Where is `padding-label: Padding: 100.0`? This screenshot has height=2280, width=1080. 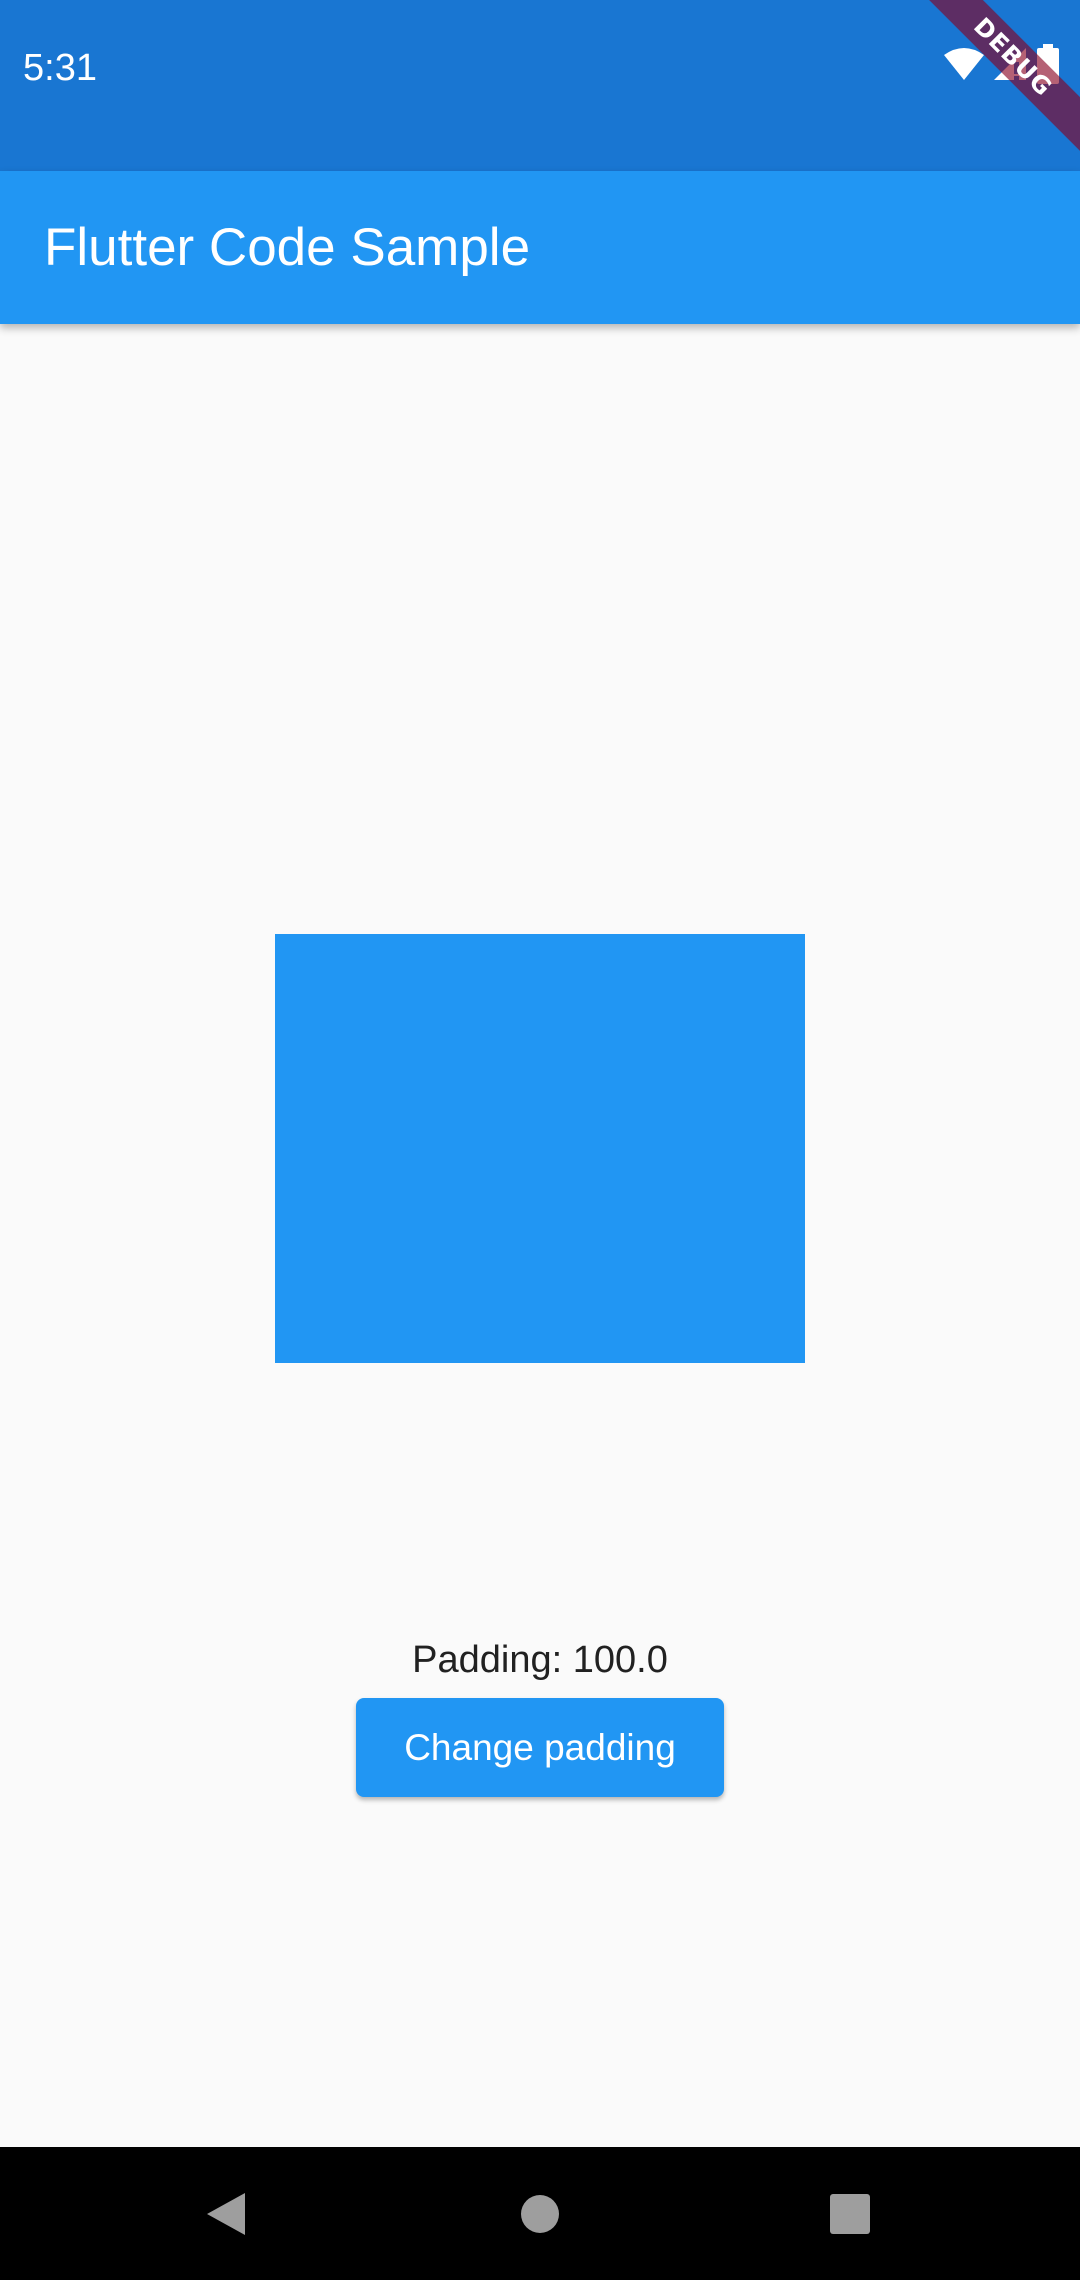 padding-label: Padding: 100.0 is located at coordinates (540, 1660).